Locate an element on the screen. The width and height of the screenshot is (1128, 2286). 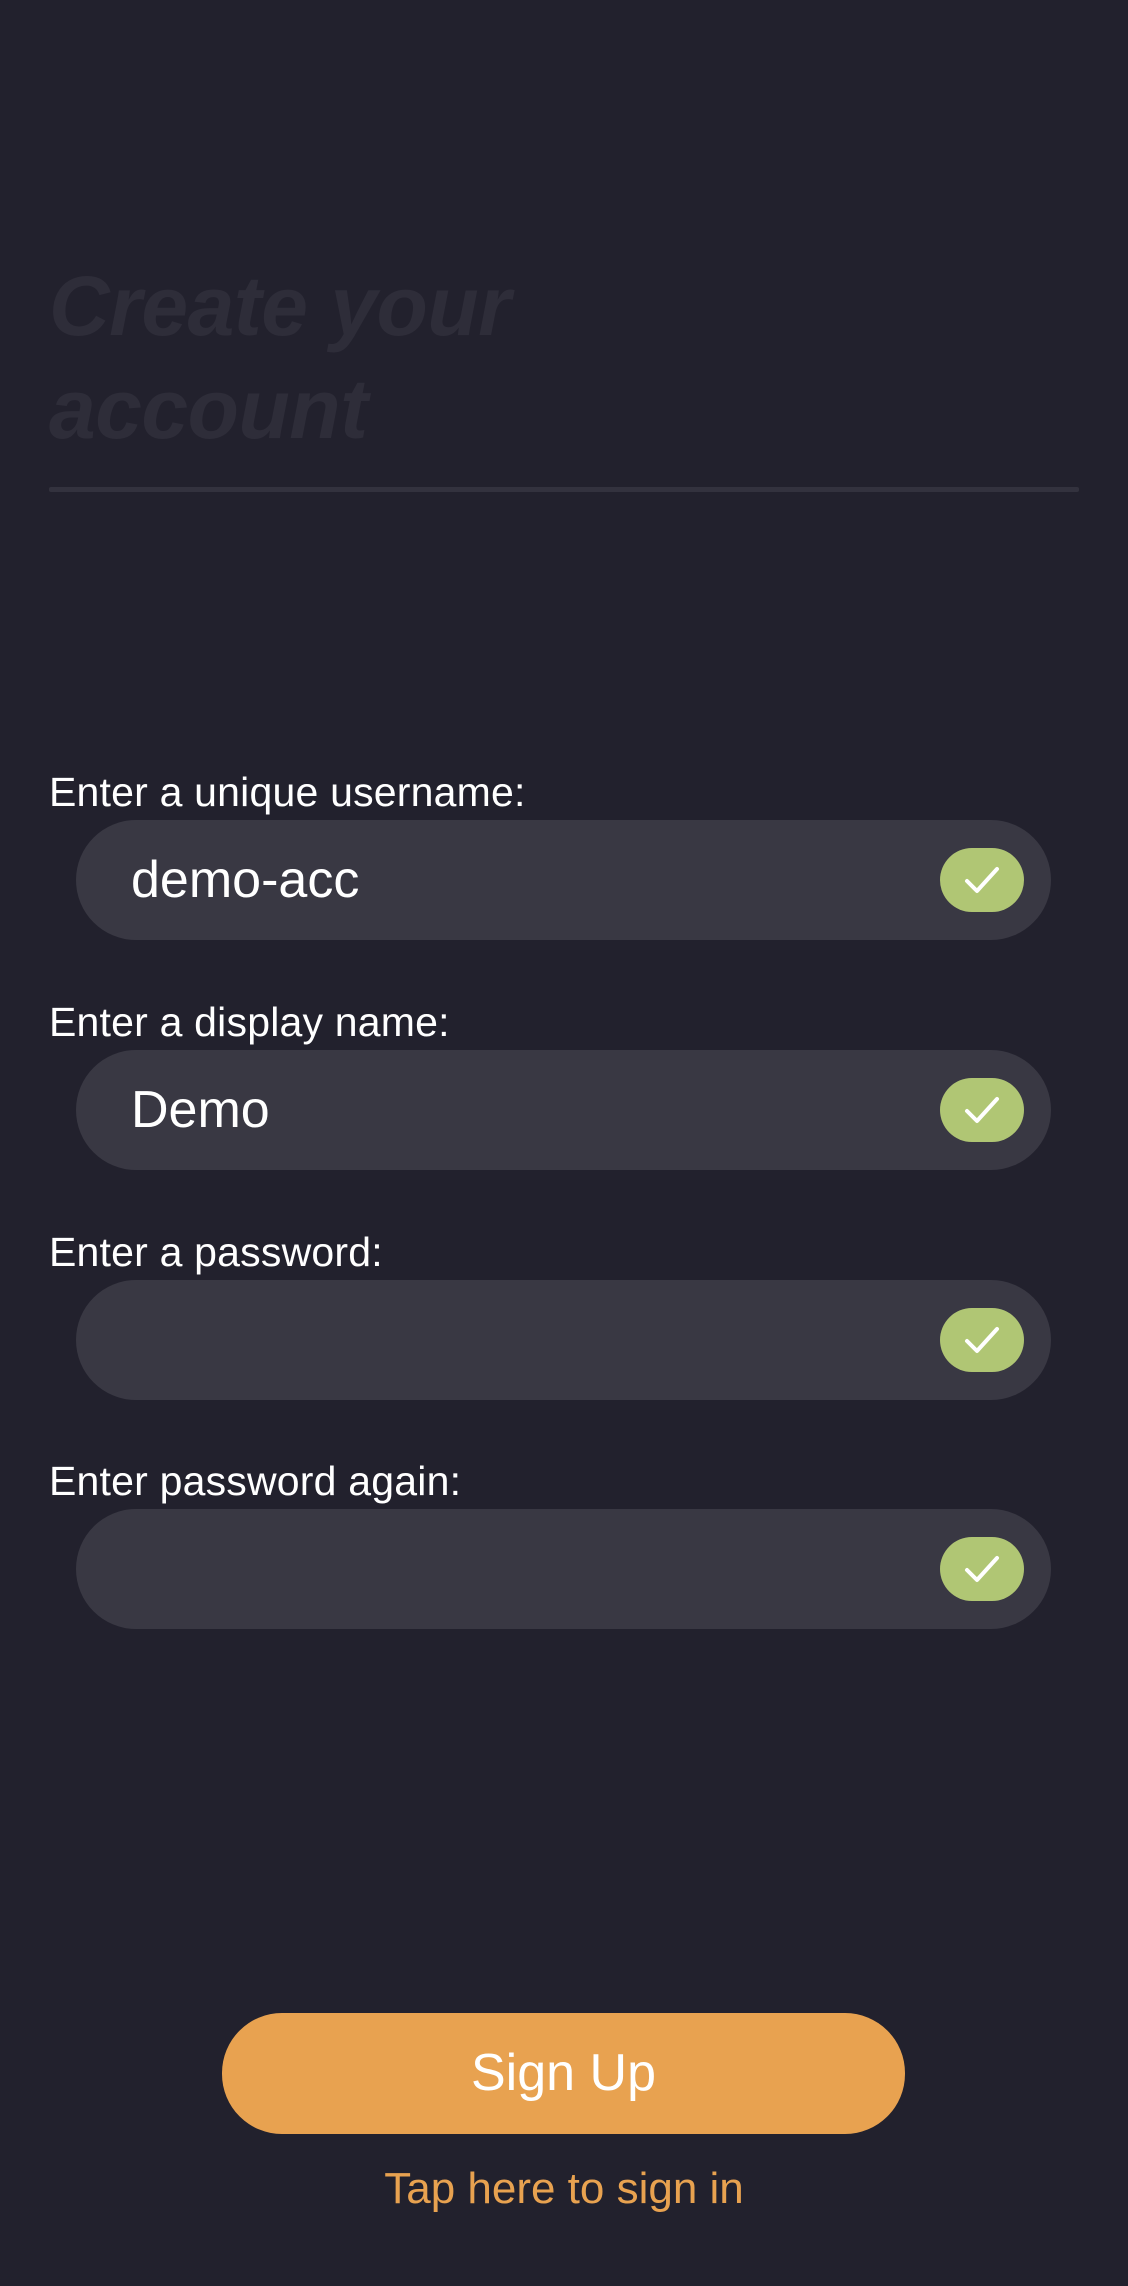
username-input: demo-acc is located at coordinates (563, 880).